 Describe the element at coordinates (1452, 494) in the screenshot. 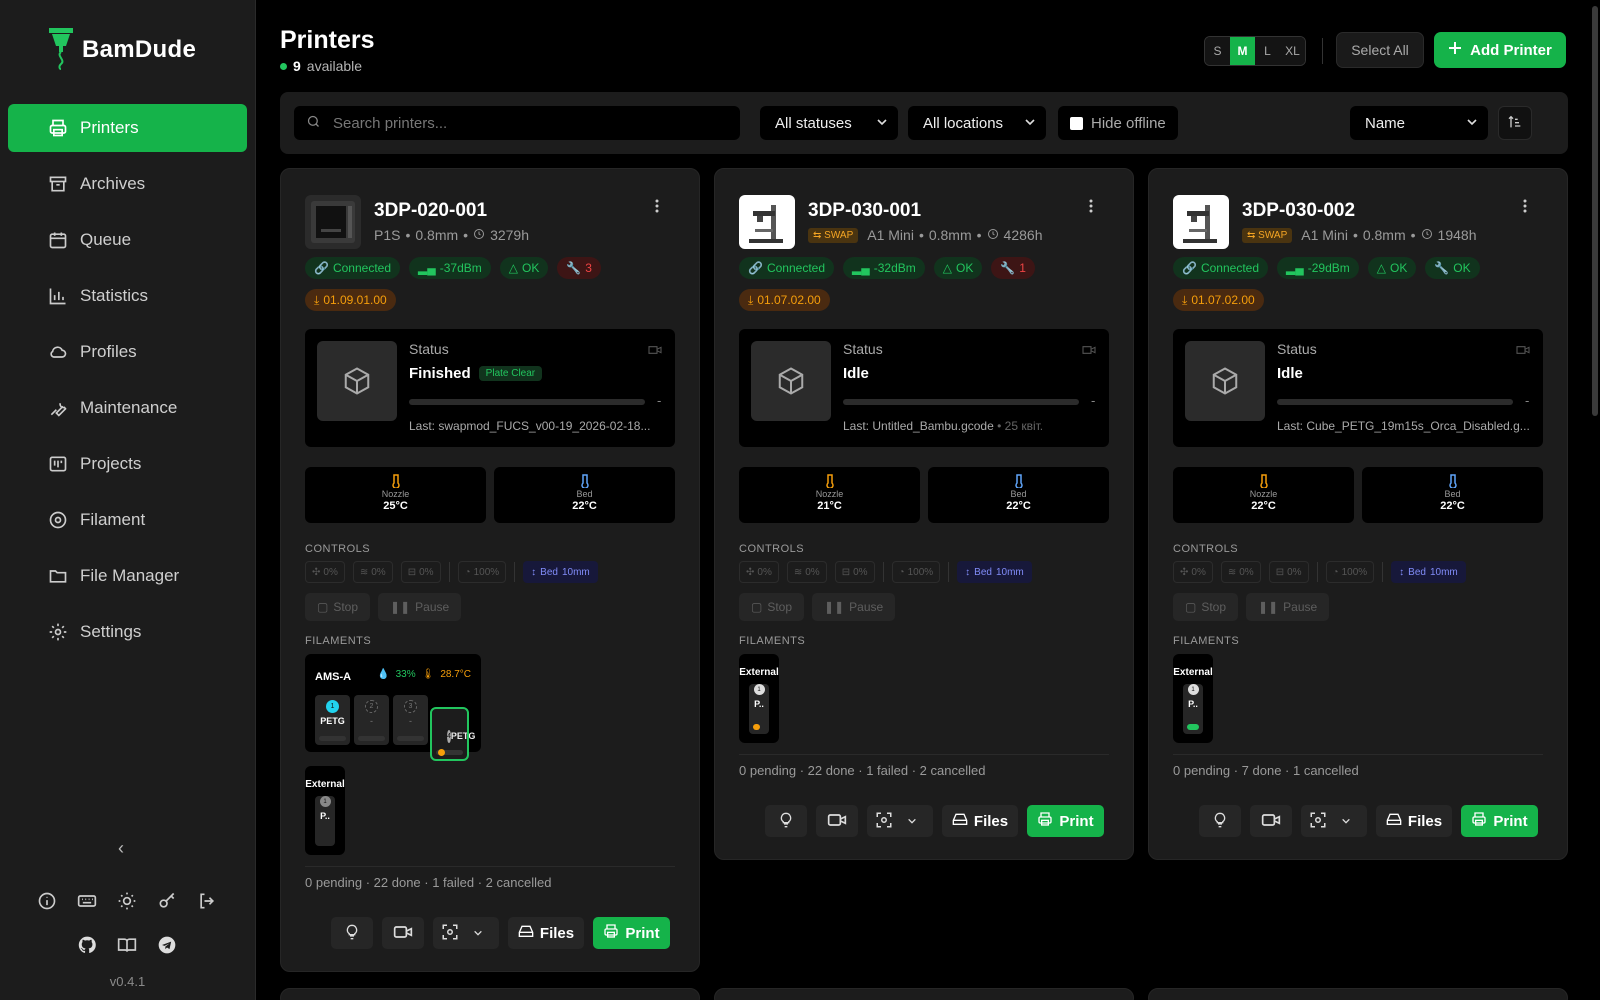

I see `bed-label: Bed` at that location.